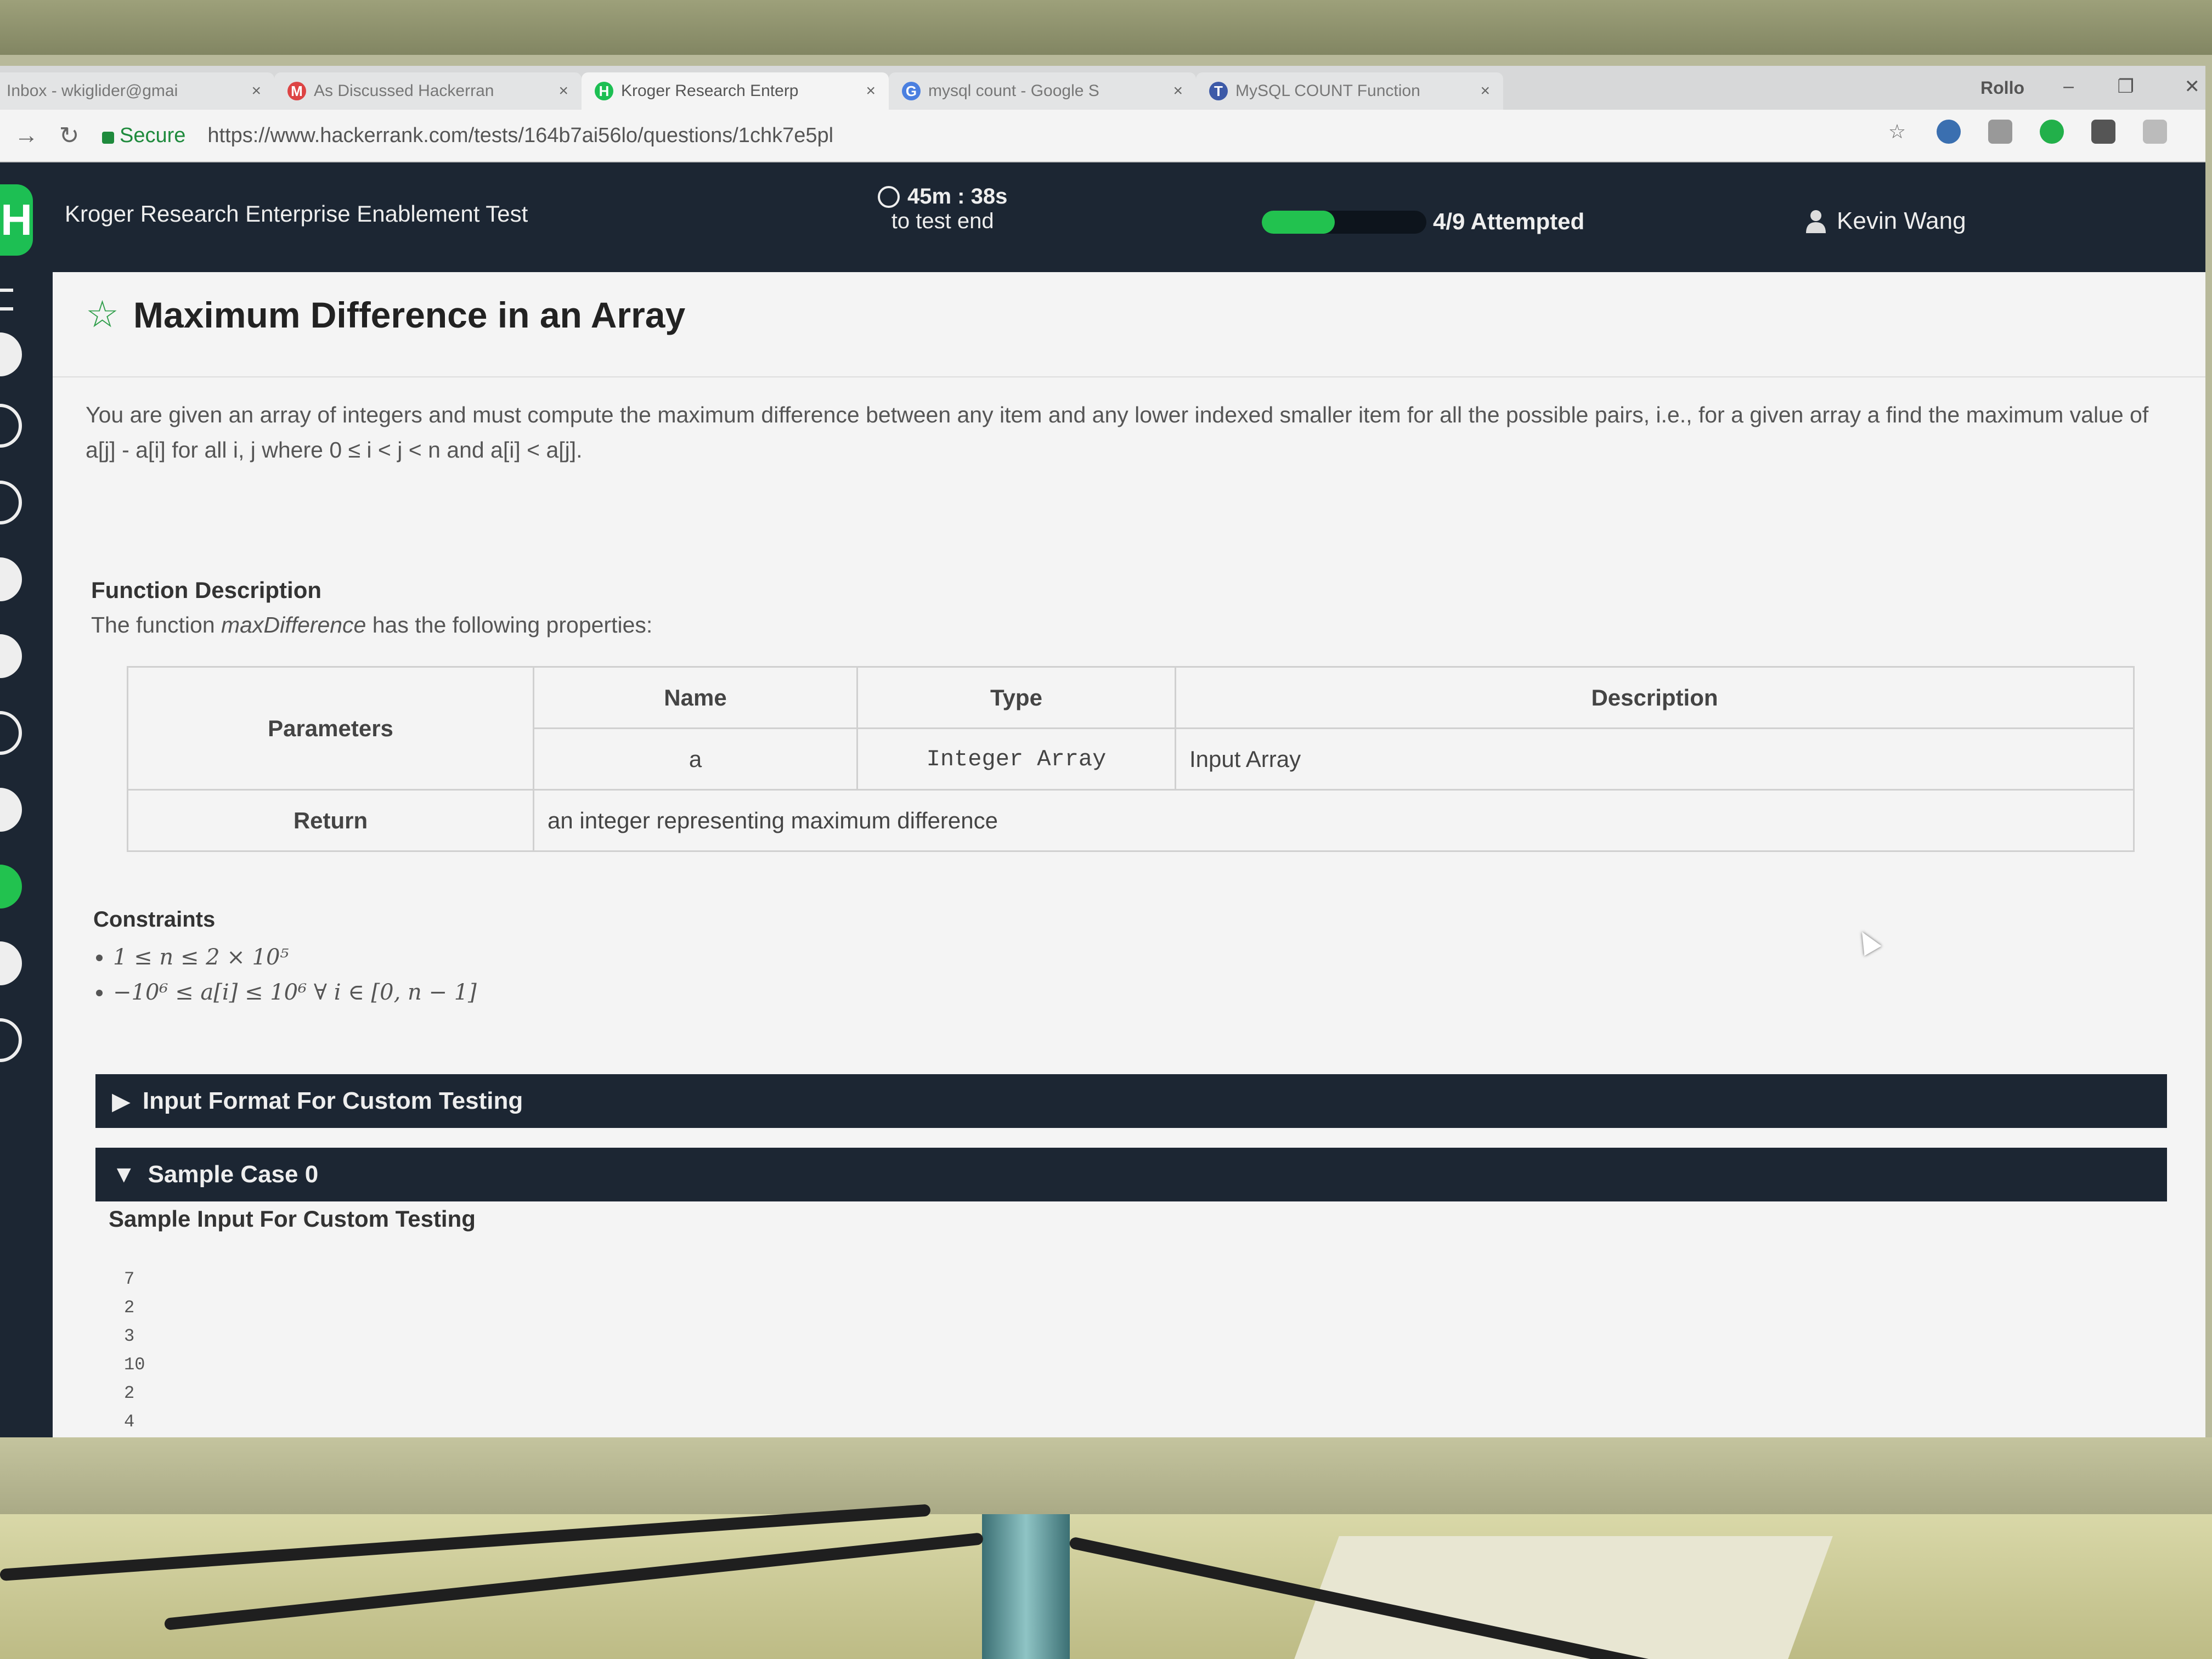 This screenshot has height=1659, width=2212. Describe the element at coordinates (93, 91) in the screenshot. I see `tab-label: Inbox - wkiglider@gmai` at that location.